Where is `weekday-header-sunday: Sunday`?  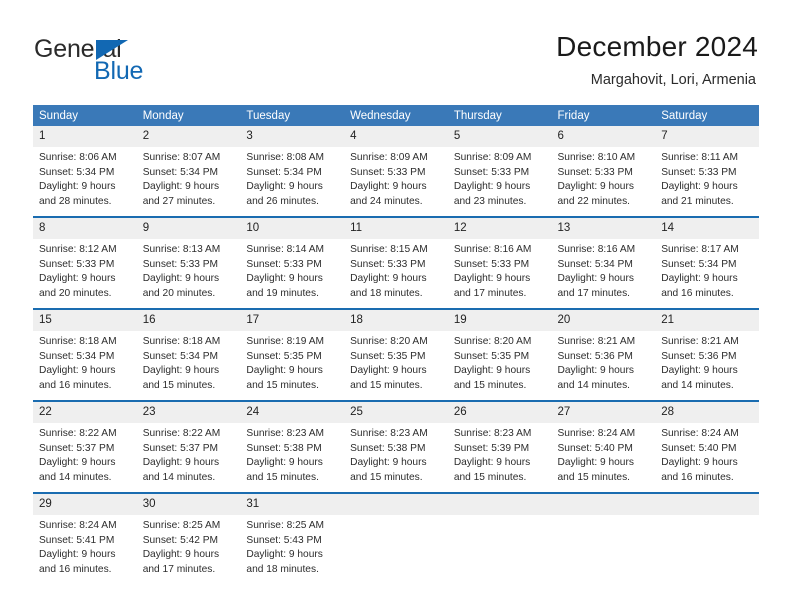
weekday-header-sunday: Sunday is located at coordinates (85, 115).